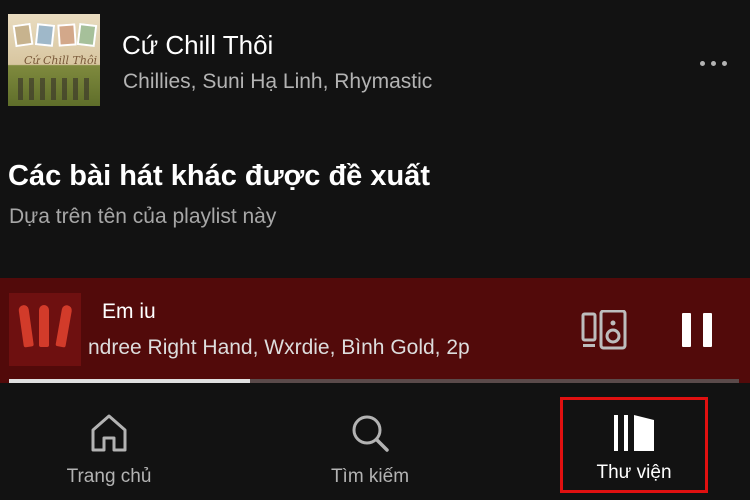 The height and width of the screenshot is (500, 750). I want to click on nav-search: Tìm kiếm, so click(370, 445).